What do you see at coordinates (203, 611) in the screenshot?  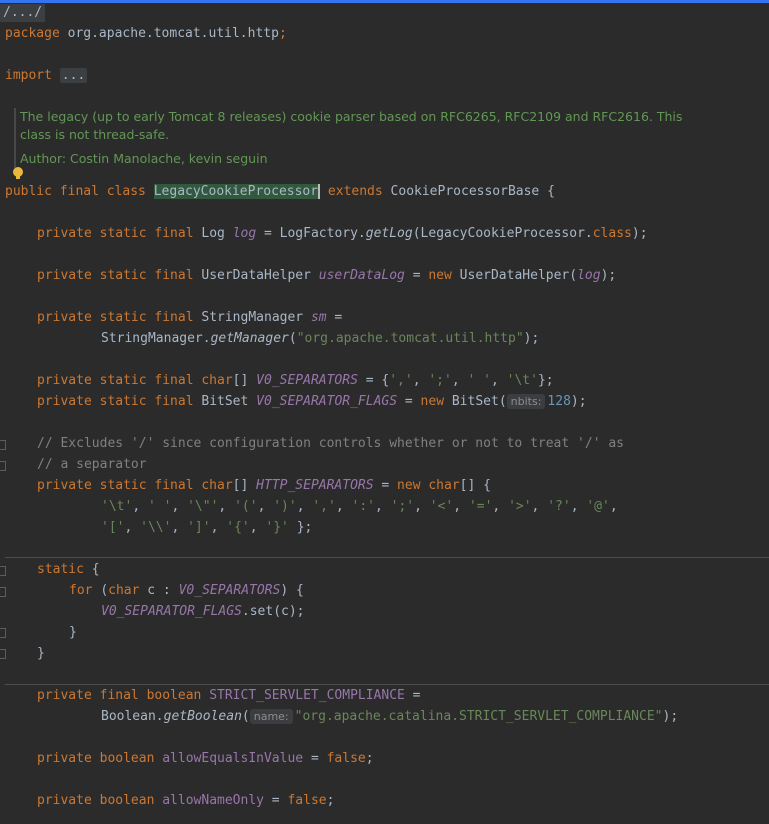 I see `code-line-set: V0_SEPARATOR_FLAGS.set(c);` at bounding box center [203, 611].